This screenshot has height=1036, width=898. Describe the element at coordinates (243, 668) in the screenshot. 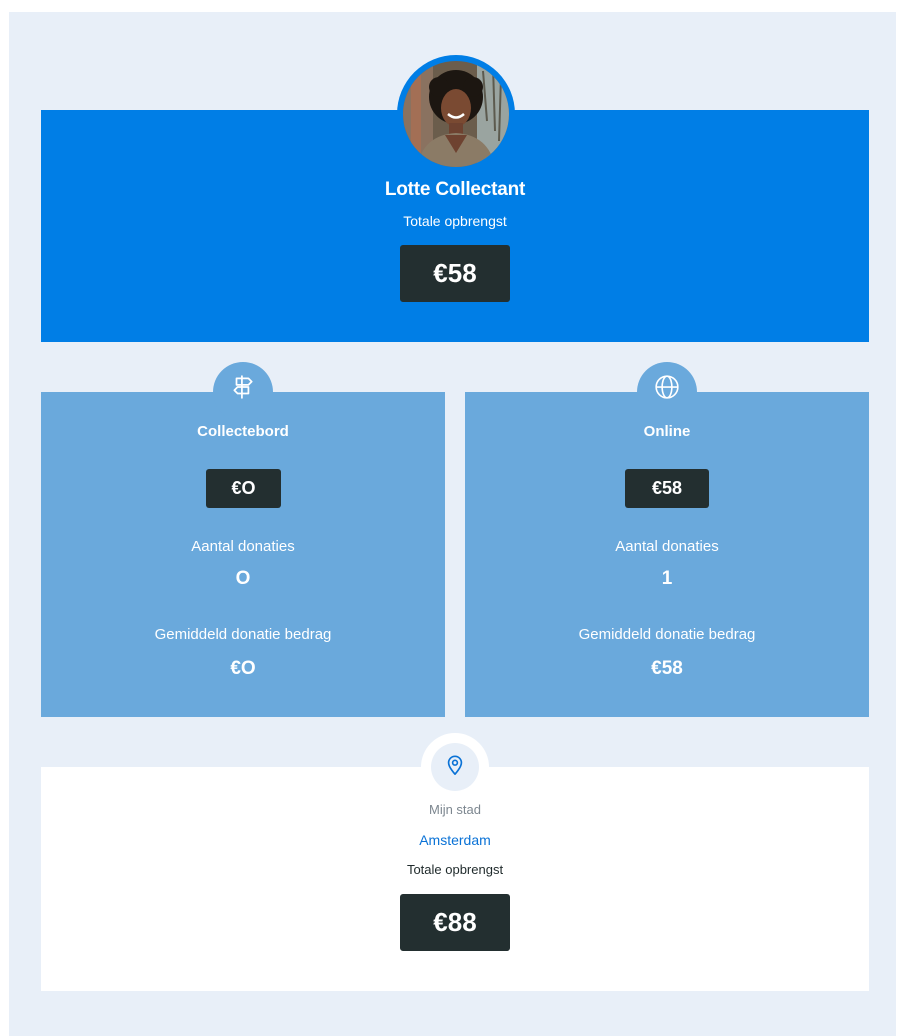

I see `average-donation-value: €O` at that location.